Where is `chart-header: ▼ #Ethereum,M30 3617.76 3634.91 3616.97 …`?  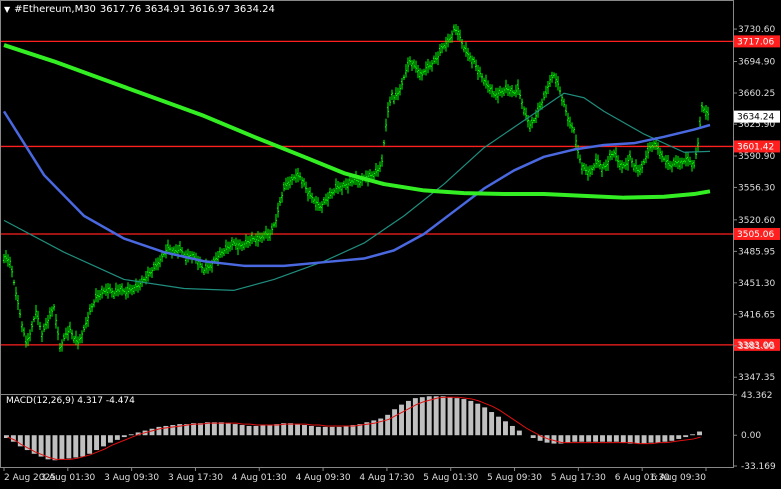 chart-header: ▼ #Ethereum,M30 3617.76 3634.91 3616.97 … is located at coordinates (139, 10).